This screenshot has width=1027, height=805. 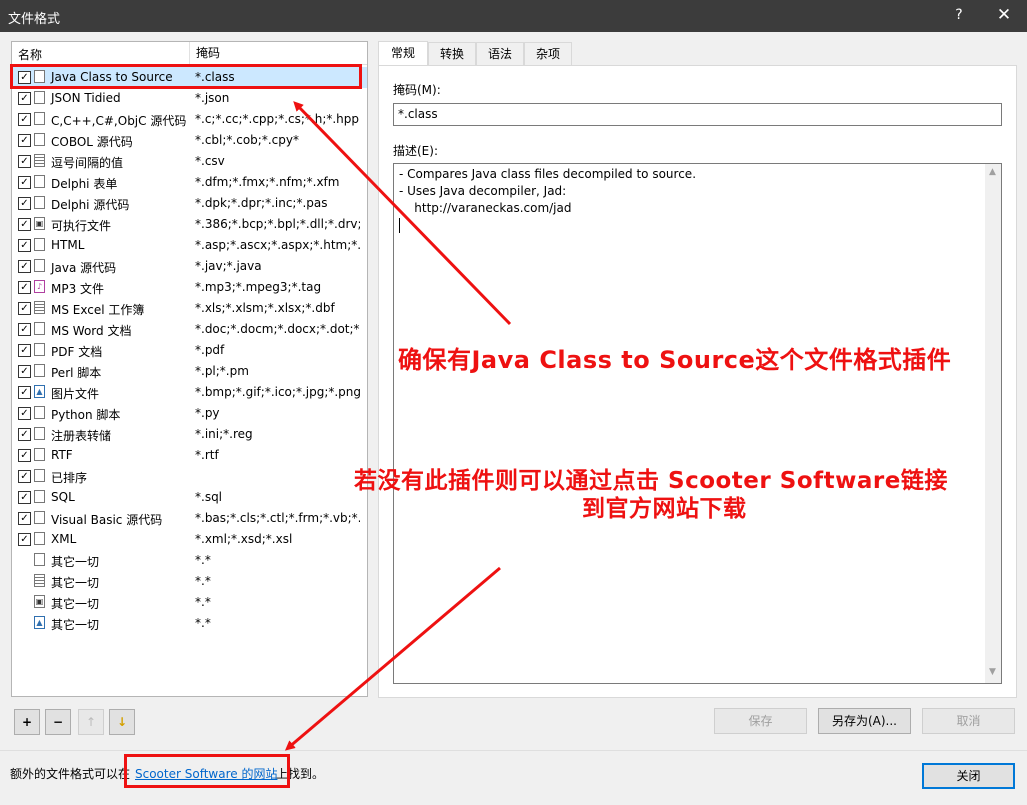 I want to click on mask-input: *.class, so click(x=697, y=114).